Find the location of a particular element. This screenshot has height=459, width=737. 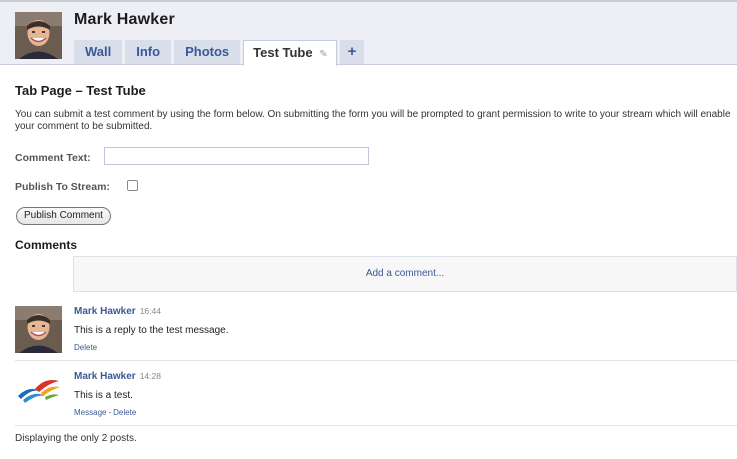

tab-test-tube: Test Tube ✎ is located at coordinates (290, 53).